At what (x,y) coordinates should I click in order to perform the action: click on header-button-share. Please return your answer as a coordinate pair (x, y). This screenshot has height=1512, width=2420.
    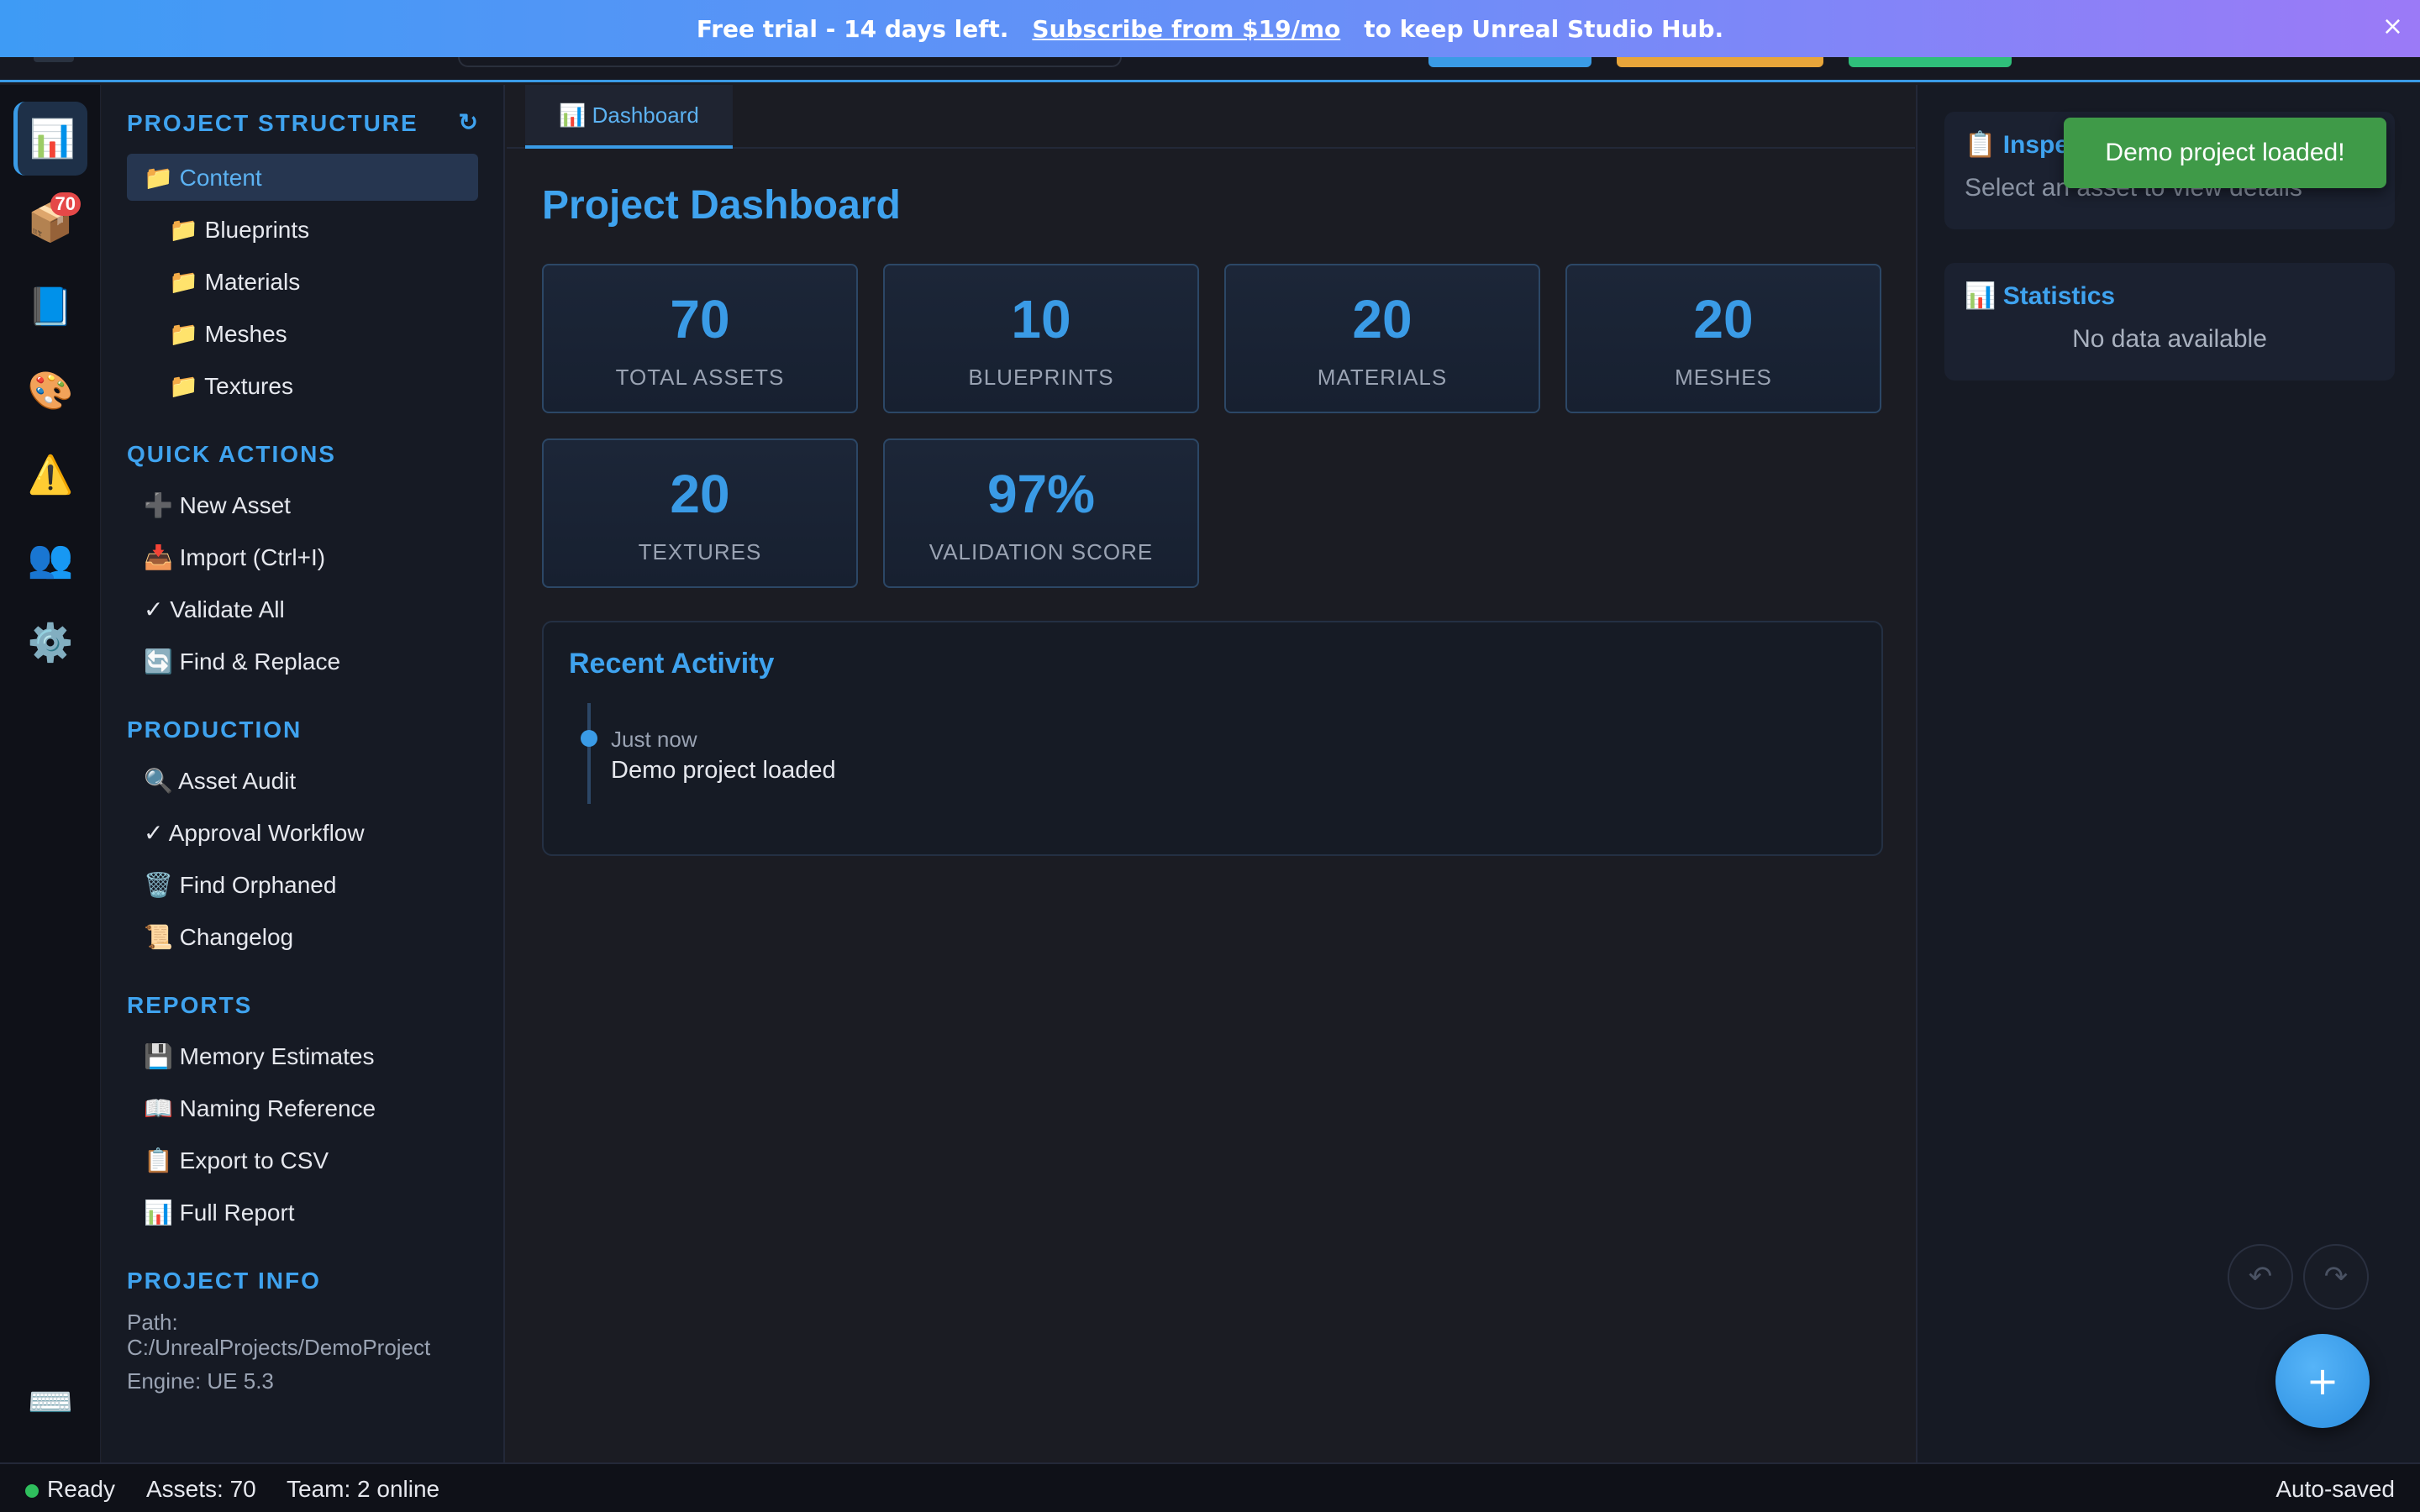
    Looking at the image, I should click on (1930, 62).